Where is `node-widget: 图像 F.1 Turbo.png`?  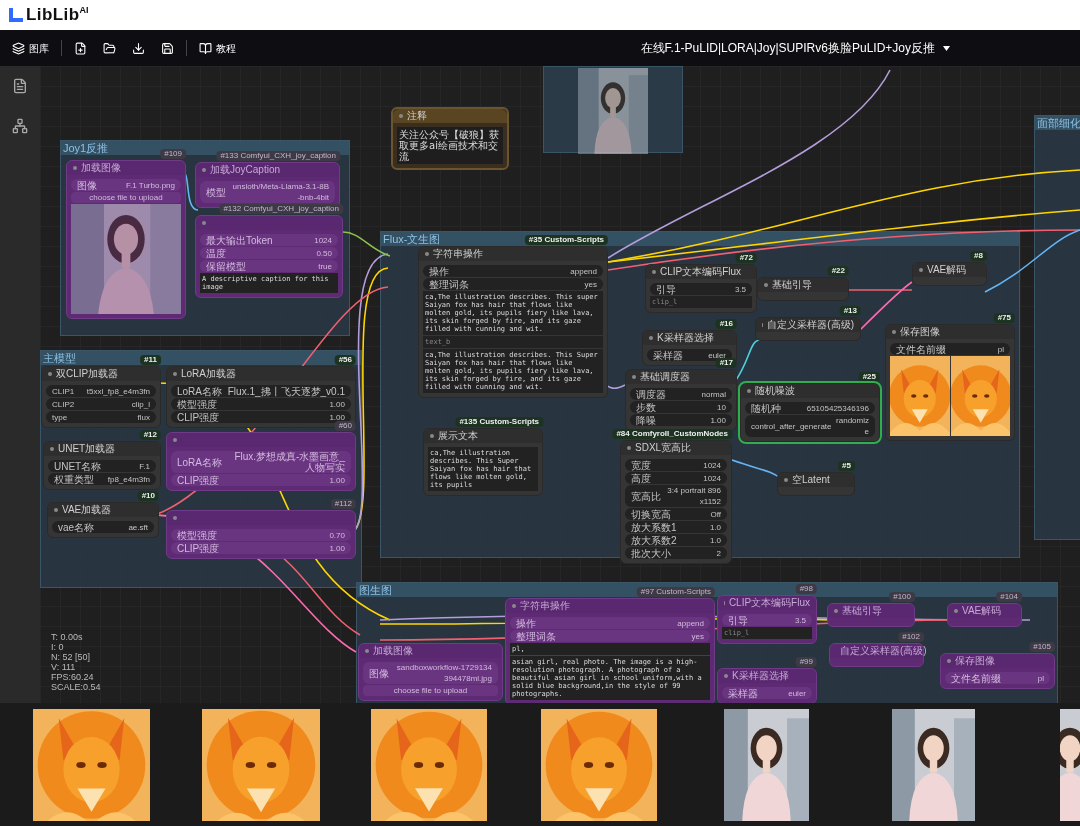
node-widget: 图像 F.1 Turbo.png is located at coordinates (126, 185).